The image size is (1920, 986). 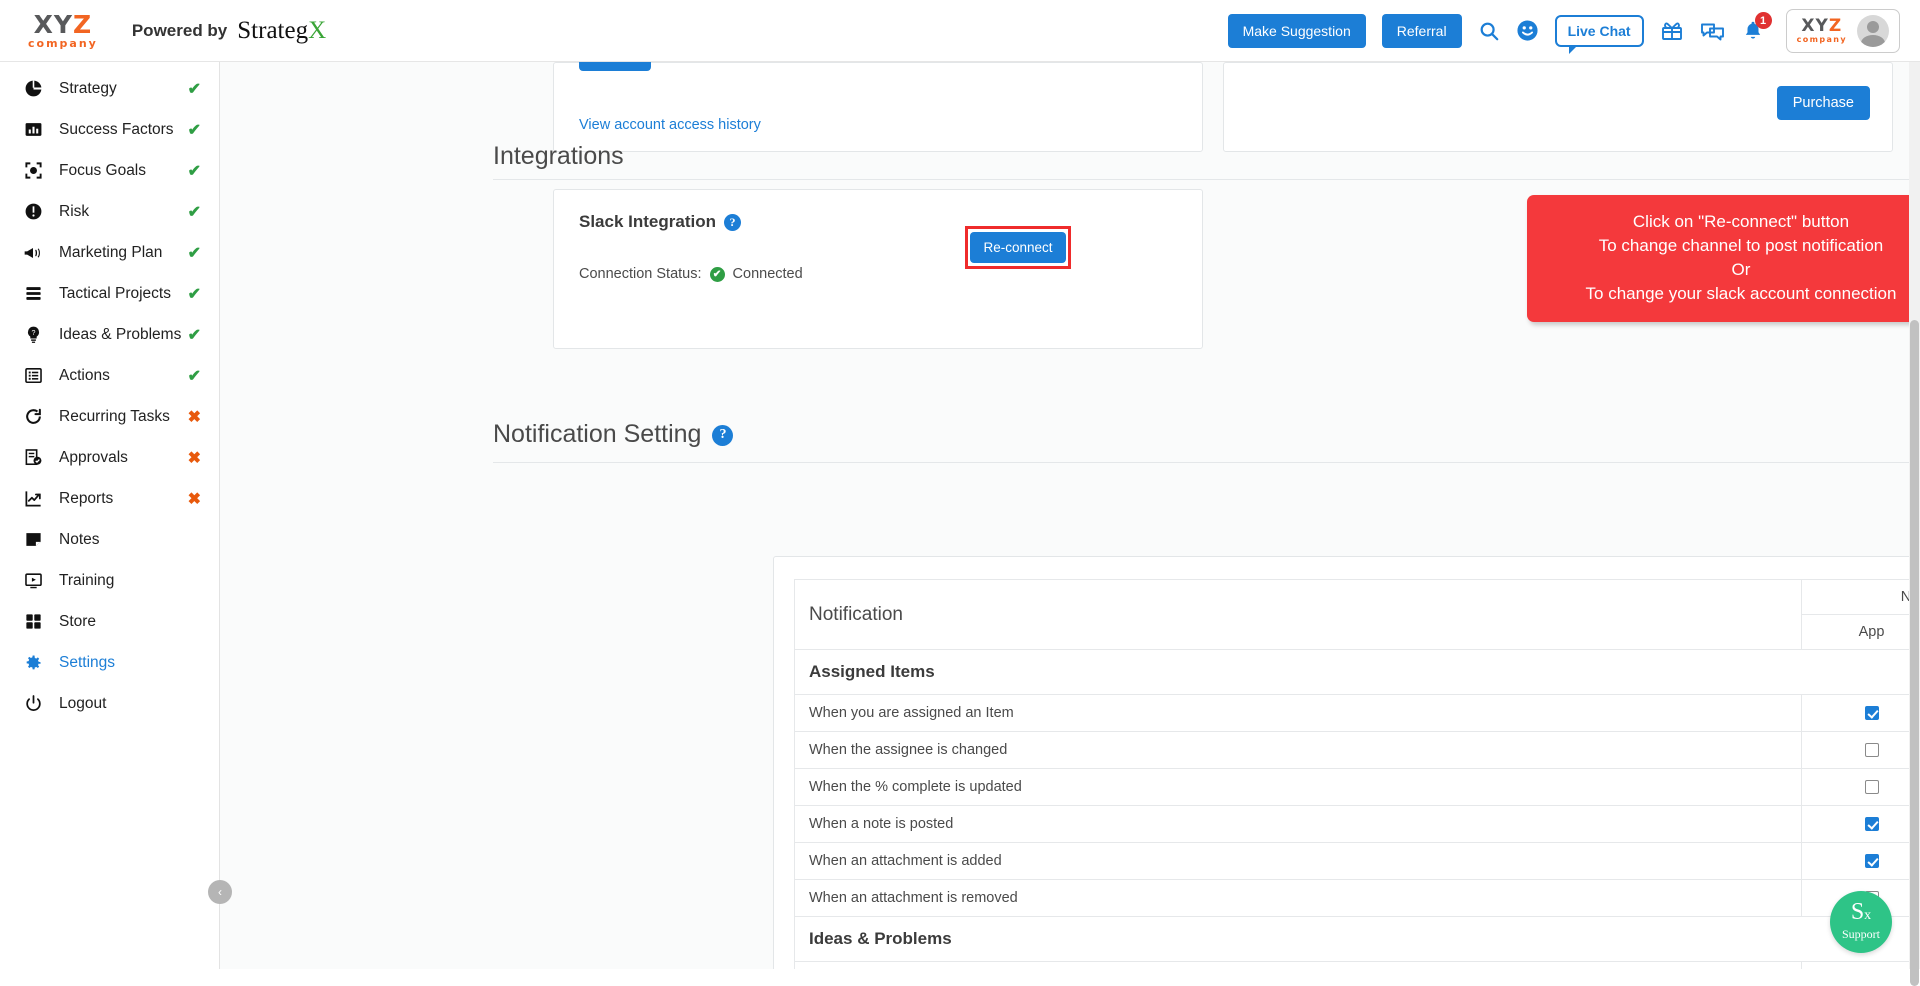 I want to click on page-scrollbar, so click(x=1914, y=515).